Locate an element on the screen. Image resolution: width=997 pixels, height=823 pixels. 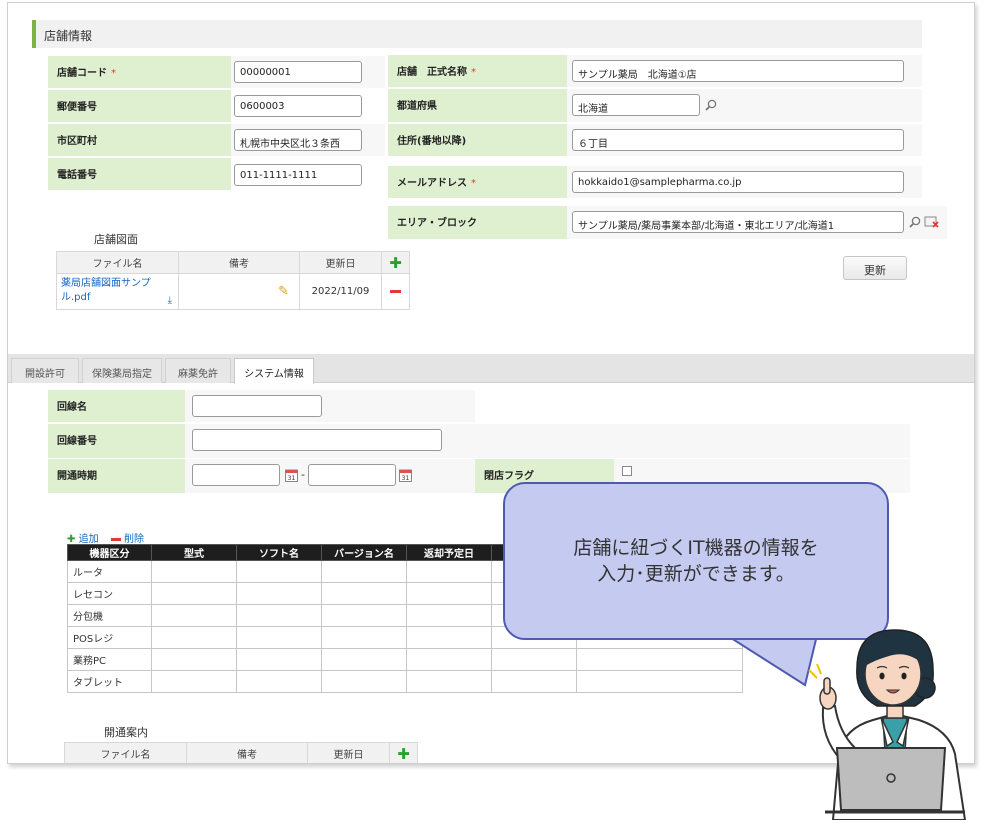
postal-code-label: 郵便番号 is located at coordinates (139, 106).